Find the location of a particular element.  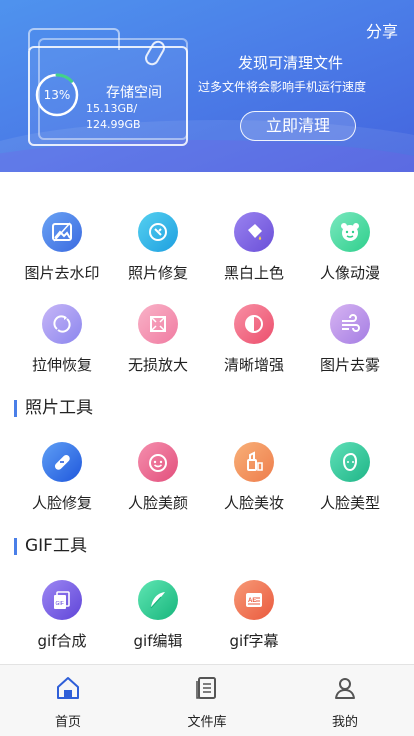

tools-row-2: 拉伸恢复 无损放大 清晰增强 图片去雾 is located at coordinates (207, 344).